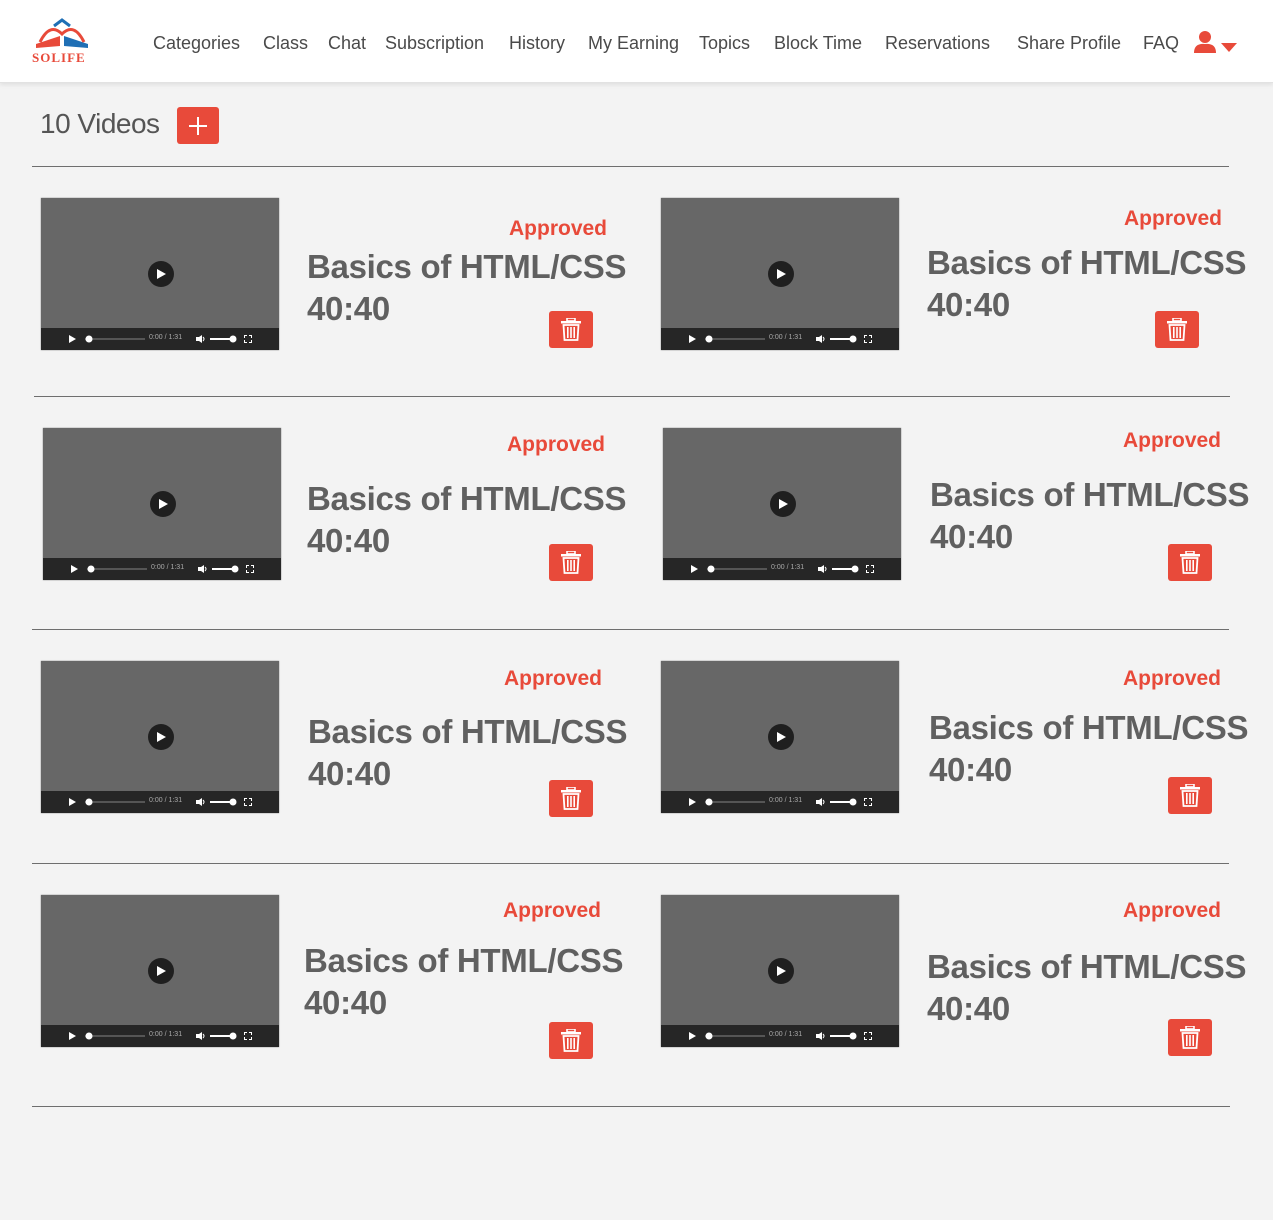 The width and height of the screenshot is (1273, 1220). I want to click on nav-item-block-time: Block Time, so click(818, 43).